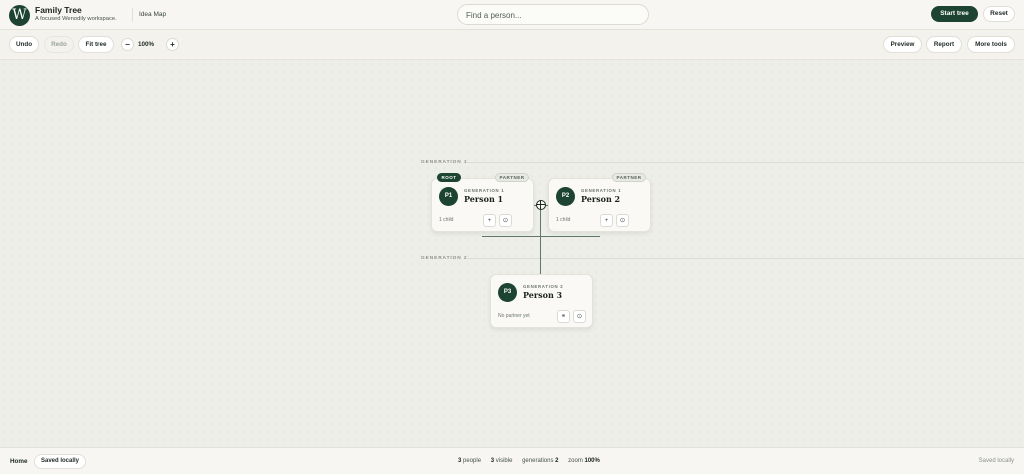 The width and height of the screenshot is (1024, 474). What do you see at coordinates (59, 44) in the screenshot?
I see `redo-button: Redo` at bounding box center [59, 44].